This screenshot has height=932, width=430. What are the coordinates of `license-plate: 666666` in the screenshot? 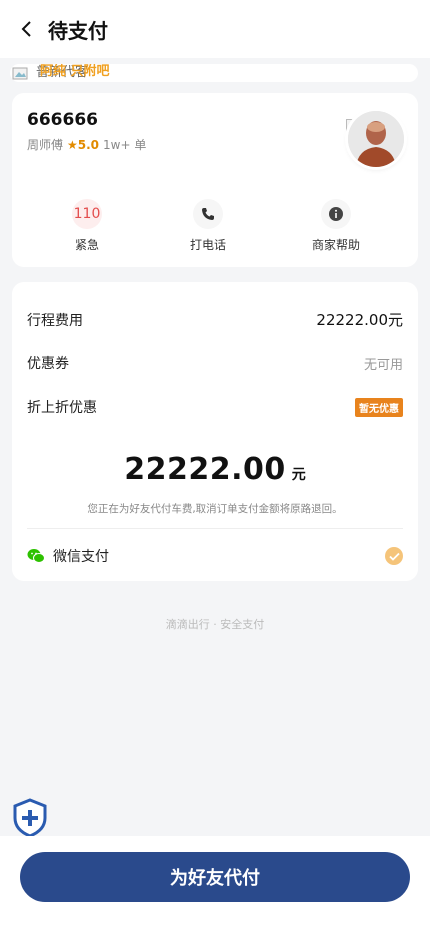 It's located at (62, 120).